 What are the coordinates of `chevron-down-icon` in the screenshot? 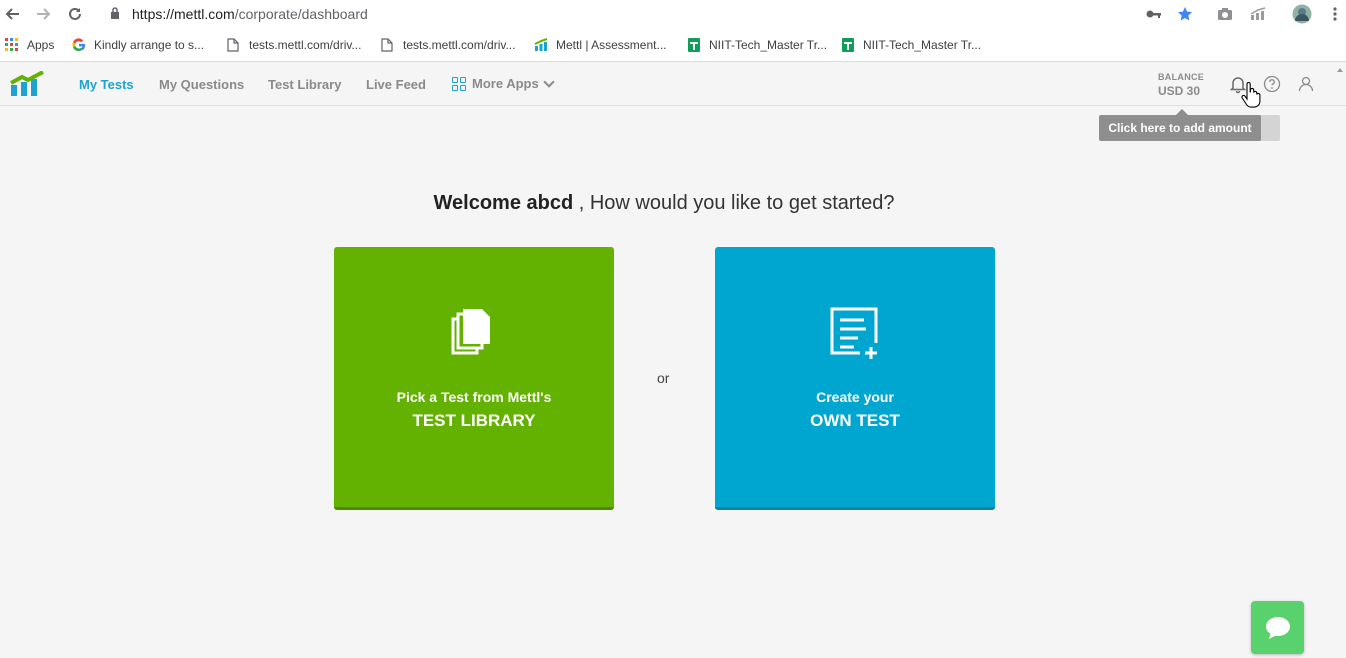 It's located at (549, 81).